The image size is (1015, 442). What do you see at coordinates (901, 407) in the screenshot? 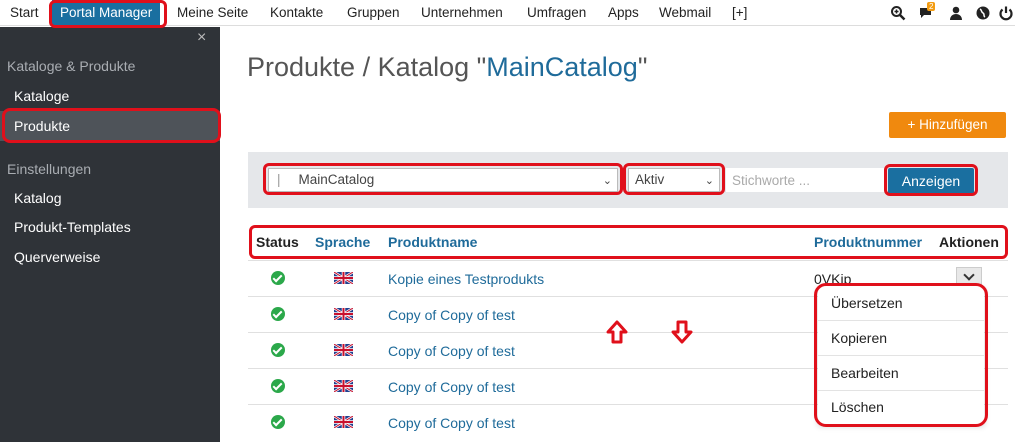
I see `menu-item-delete: Löschen` at bounding box center [901, 407].